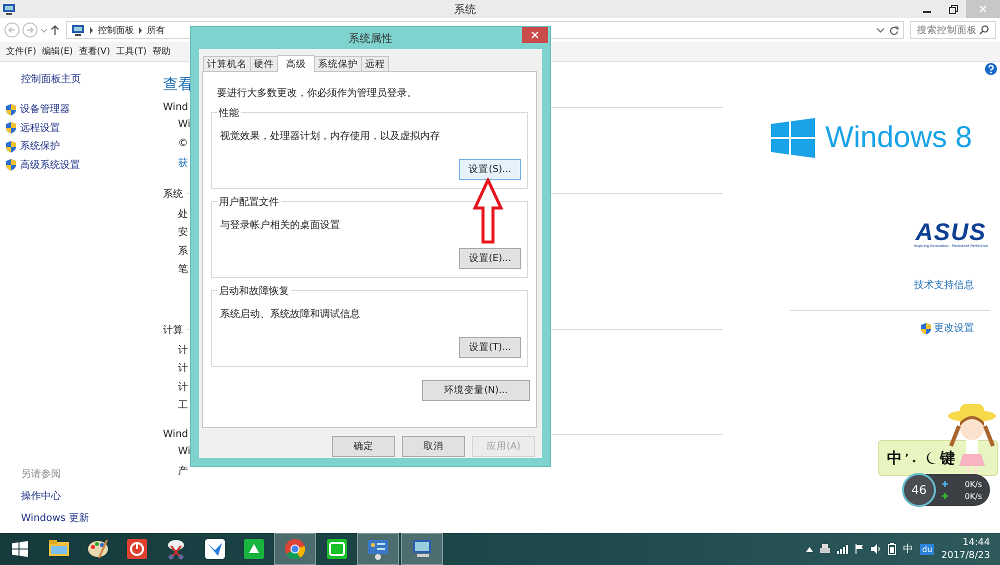 The height and width of the screenshot is (565, 1000). I want to click on menu-item: 查看(V), so click(94, 51).